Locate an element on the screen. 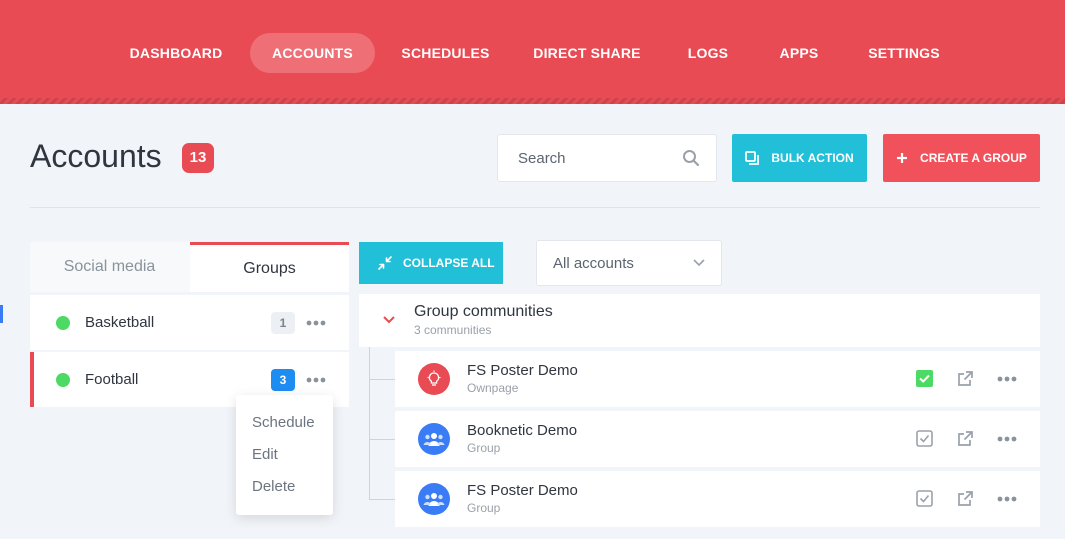 This screenshot has height=539, width=1065. bulk-action-button: BULK ACTION is located at coordinates (799, 158).